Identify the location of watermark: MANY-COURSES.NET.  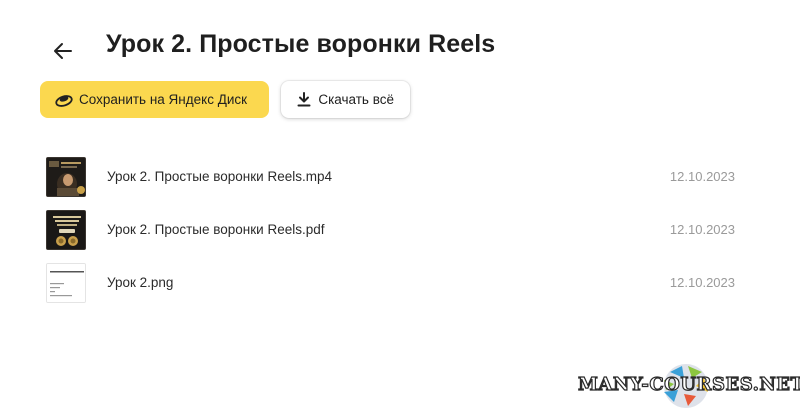
(688, 386).